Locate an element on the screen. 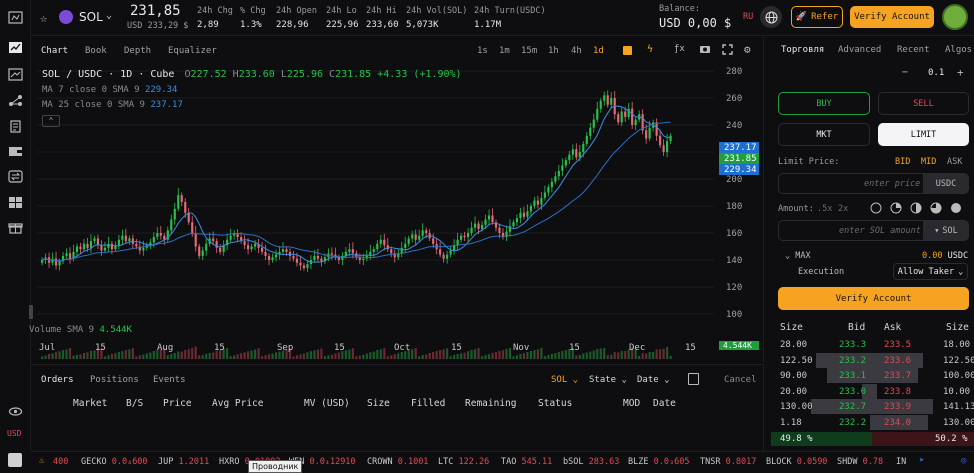  ask-price: 233.7 is located at coordinates (897, 376).